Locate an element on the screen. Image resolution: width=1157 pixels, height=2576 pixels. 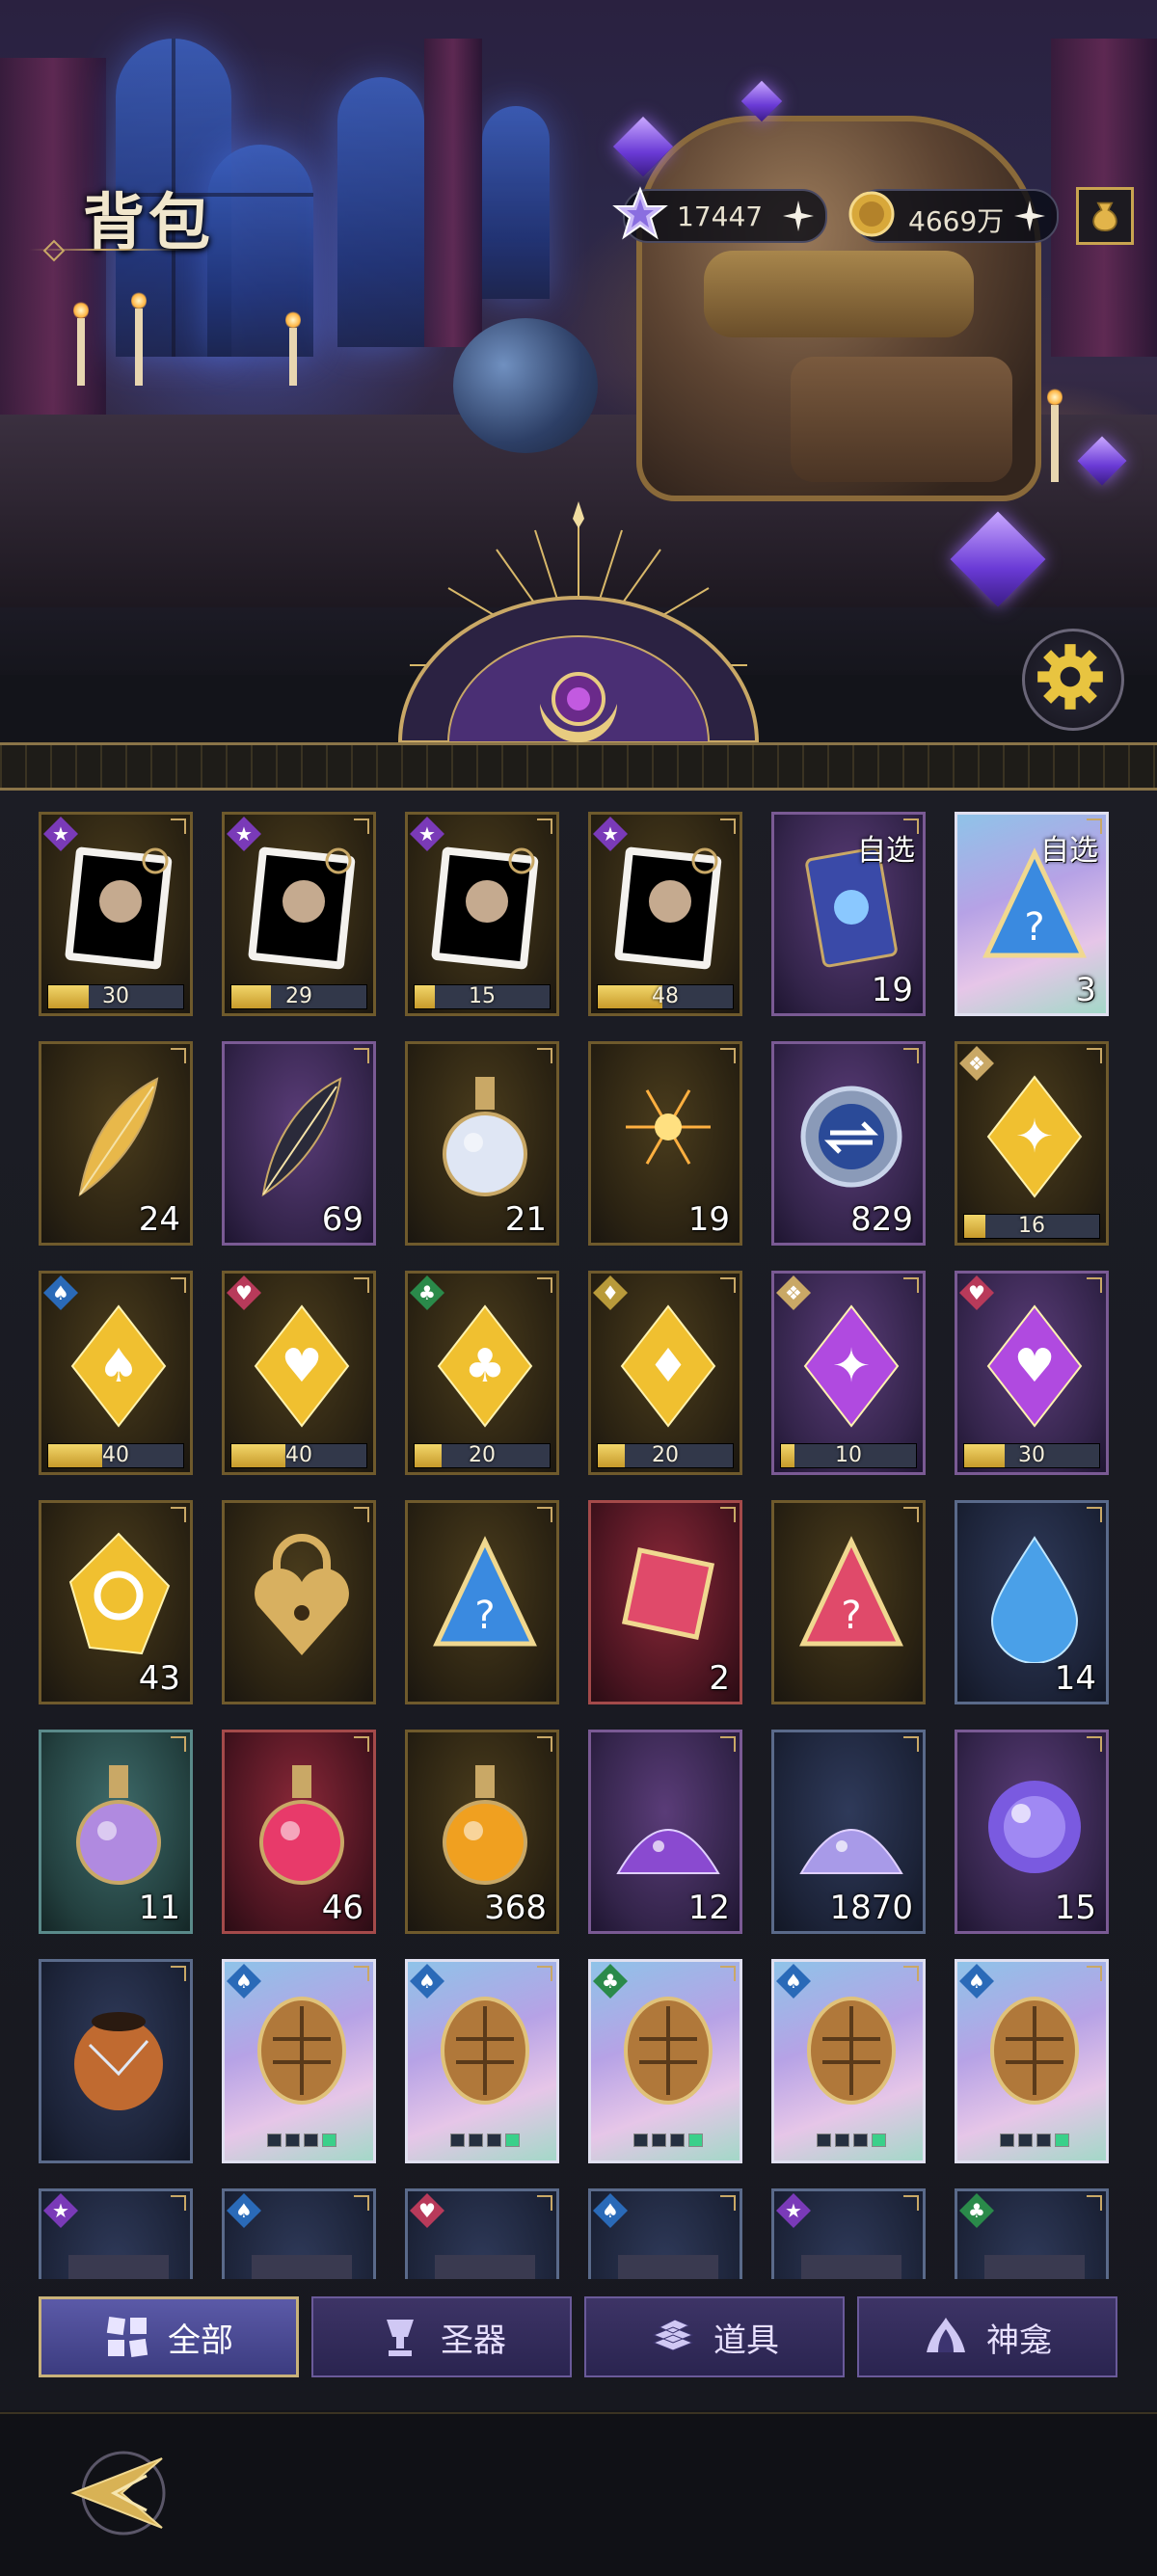
portrait-puzzle-blonde-icon is located at coordinates (302, 908).